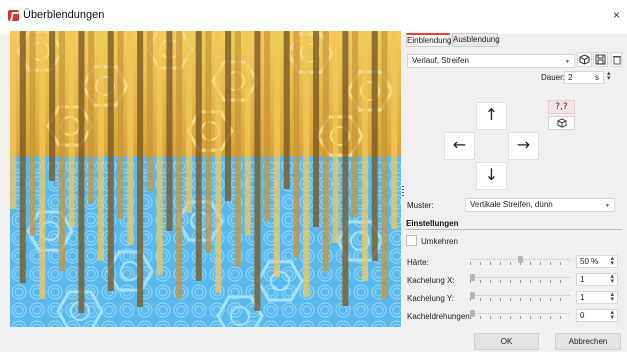 This screenshot has height=352, width=627. I want to click on tiling-x-value: 1, so click(582, 279).